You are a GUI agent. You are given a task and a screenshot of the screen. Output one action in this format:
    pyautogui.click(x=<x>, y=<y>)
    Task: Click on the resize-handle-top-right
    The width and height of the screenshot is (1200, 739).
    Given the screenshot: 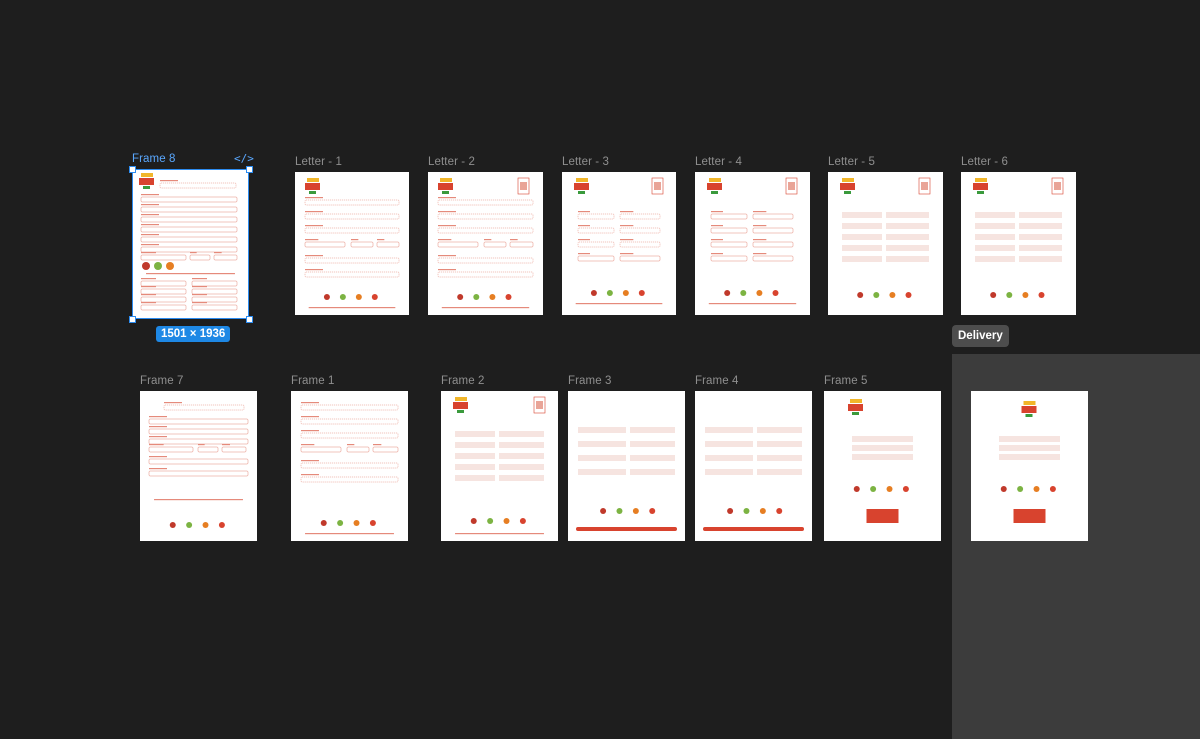 What is the action you would take?
    pyautogui.click(x=249, y=169)
    